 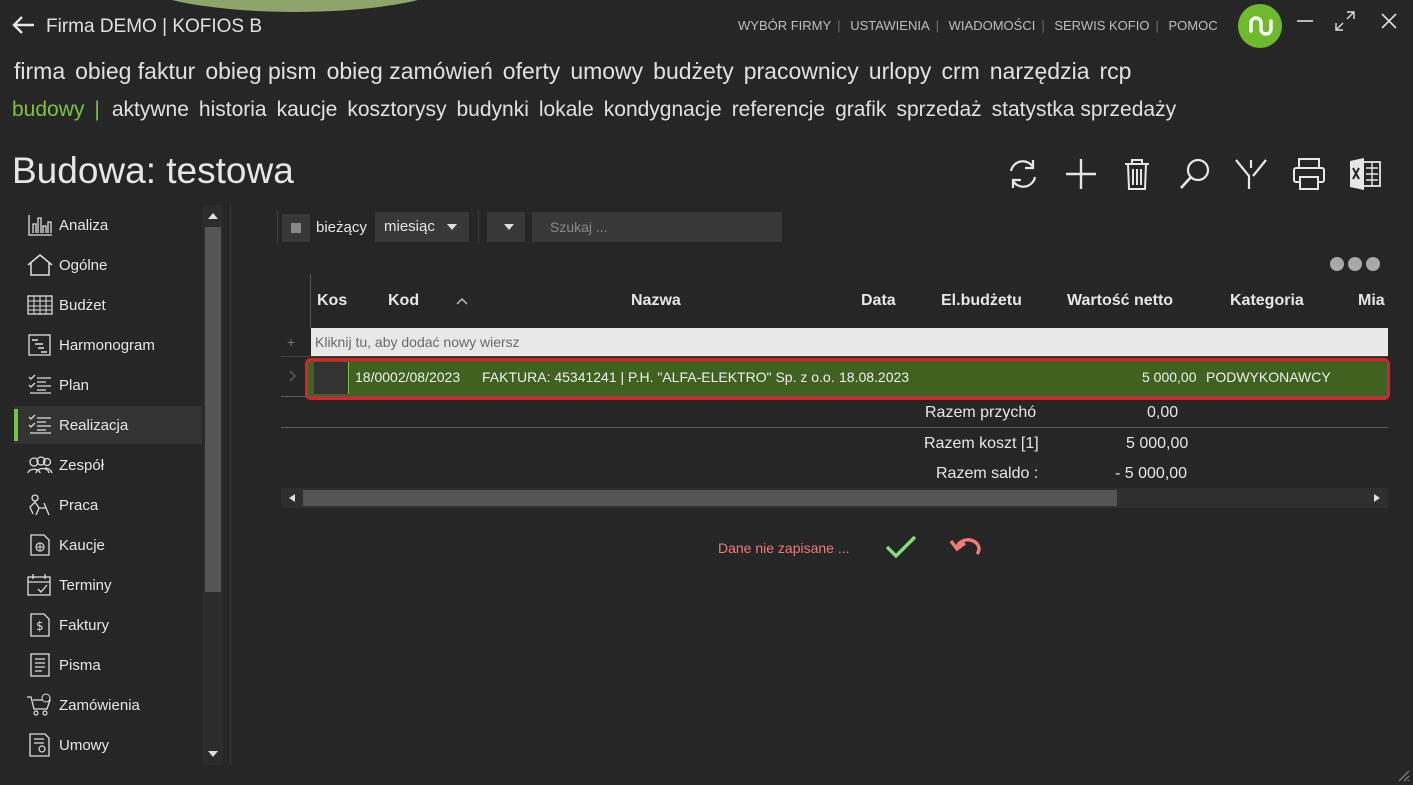 What do you see at coordinates (108, 705) in the screenshot?
I see `sidebar-item-zamowienia: Zamówienia` at bounding box center [108, 705].